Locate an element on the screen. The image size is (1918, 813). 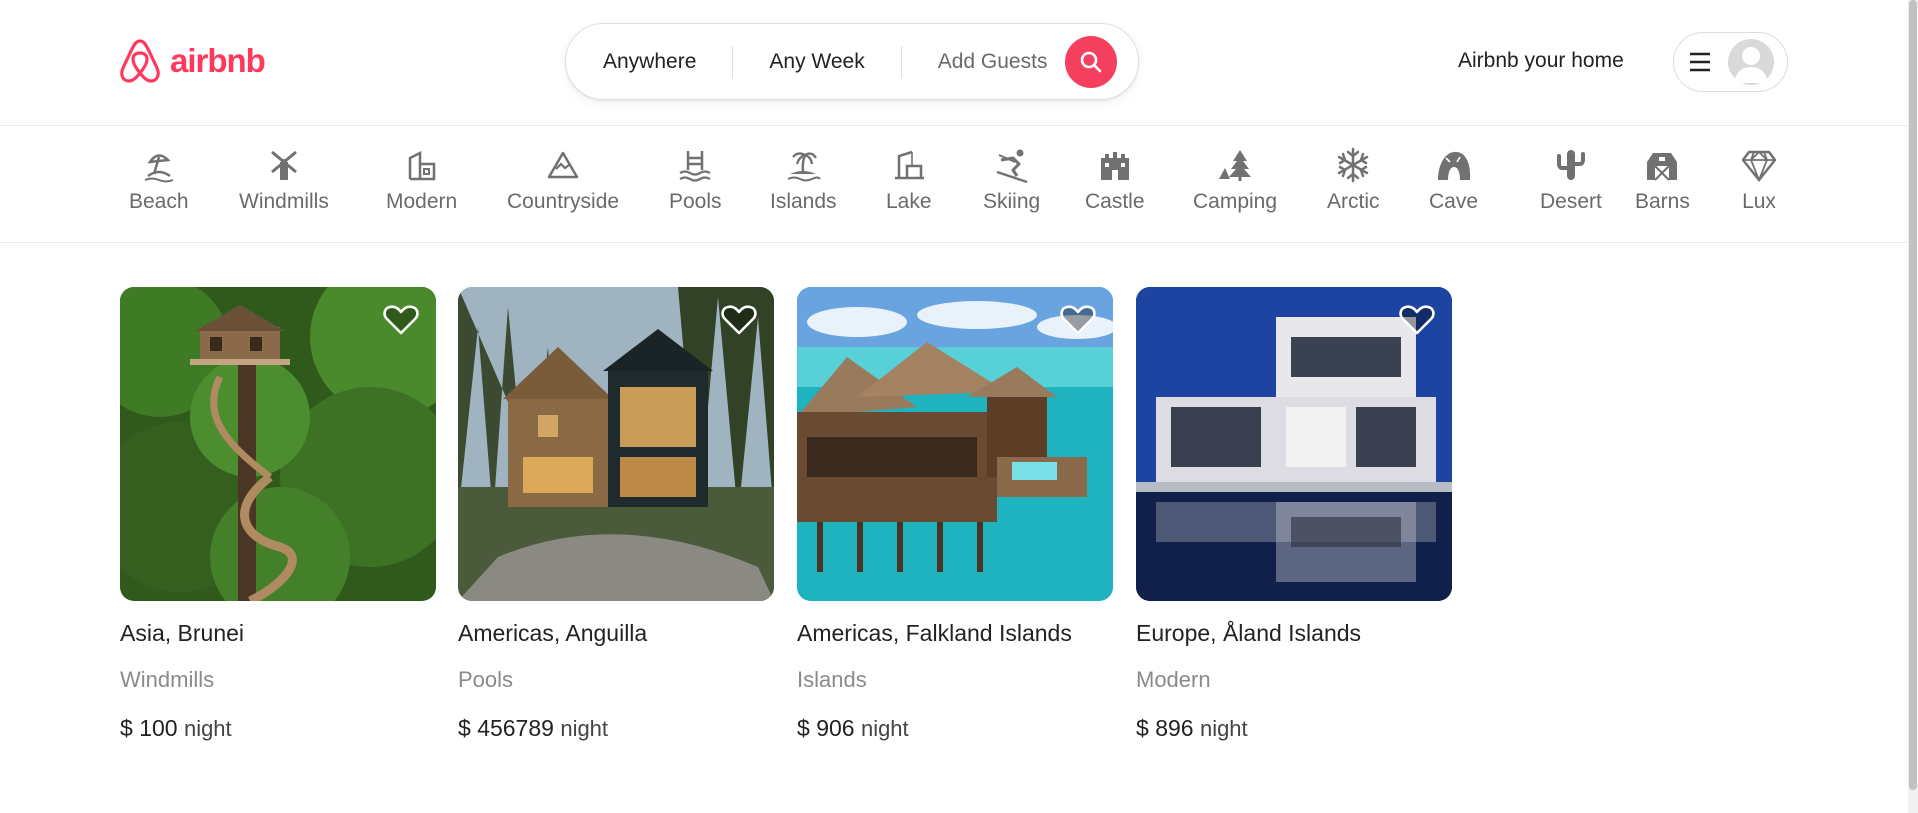
user-menu-button is located at coordinates (1730, 62).